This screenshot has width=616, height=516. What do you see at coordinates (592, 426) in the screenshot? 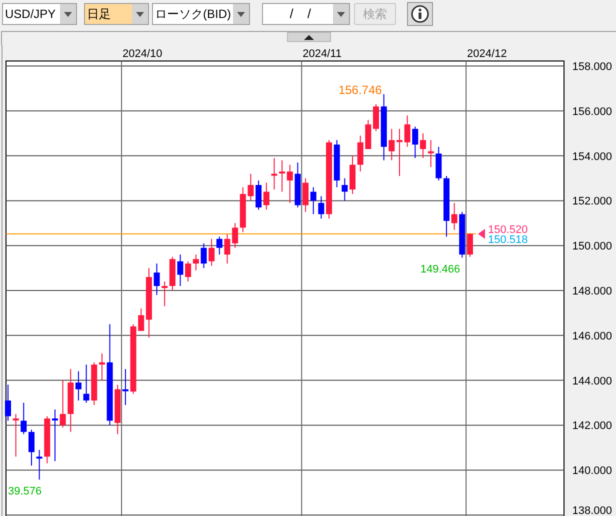
I see `price-axis-label: 142.000` at bounding box center [592, 426].